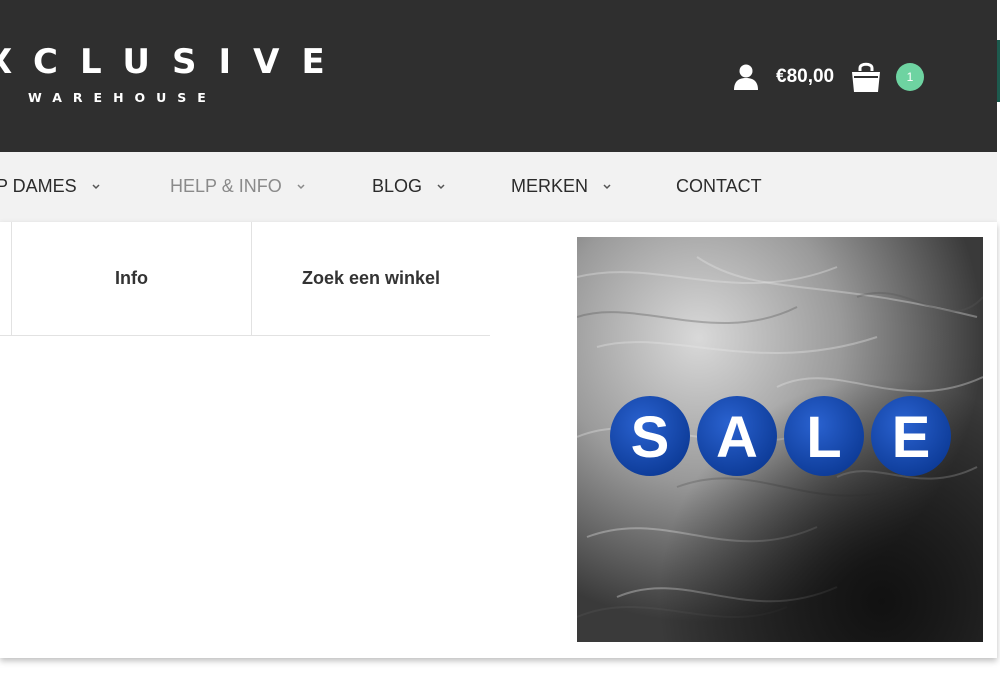 This screenshot has height=699, width=1000. Describe the element at coordinates (173, 62) in the screenshot. I see `logo-wordmark: XCLUSIVE` at that location.